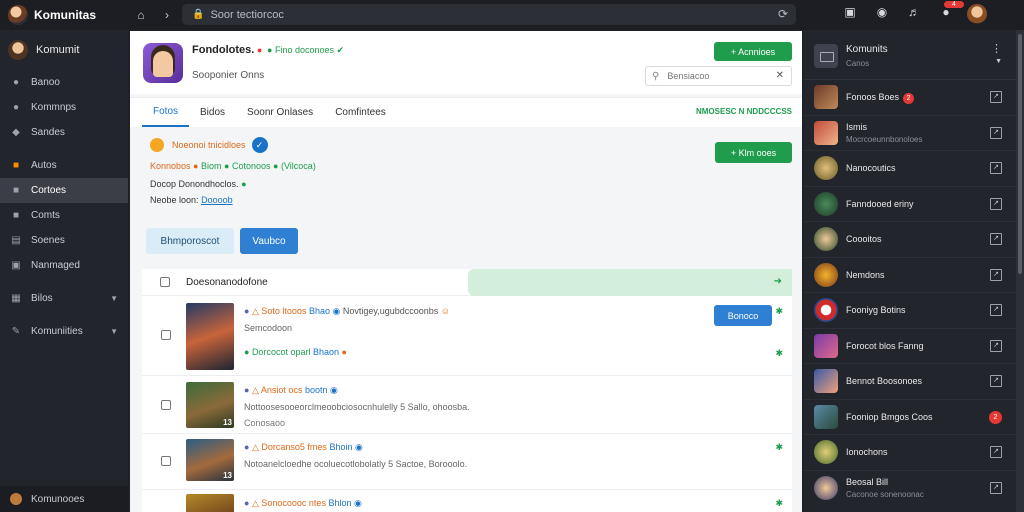 The height and width of the screenshot is (512, 1024). What do you see at coordinates (360, 112) in the screenshot?
I see `tab-3: Comfintees` at bounding box center [360, 112].